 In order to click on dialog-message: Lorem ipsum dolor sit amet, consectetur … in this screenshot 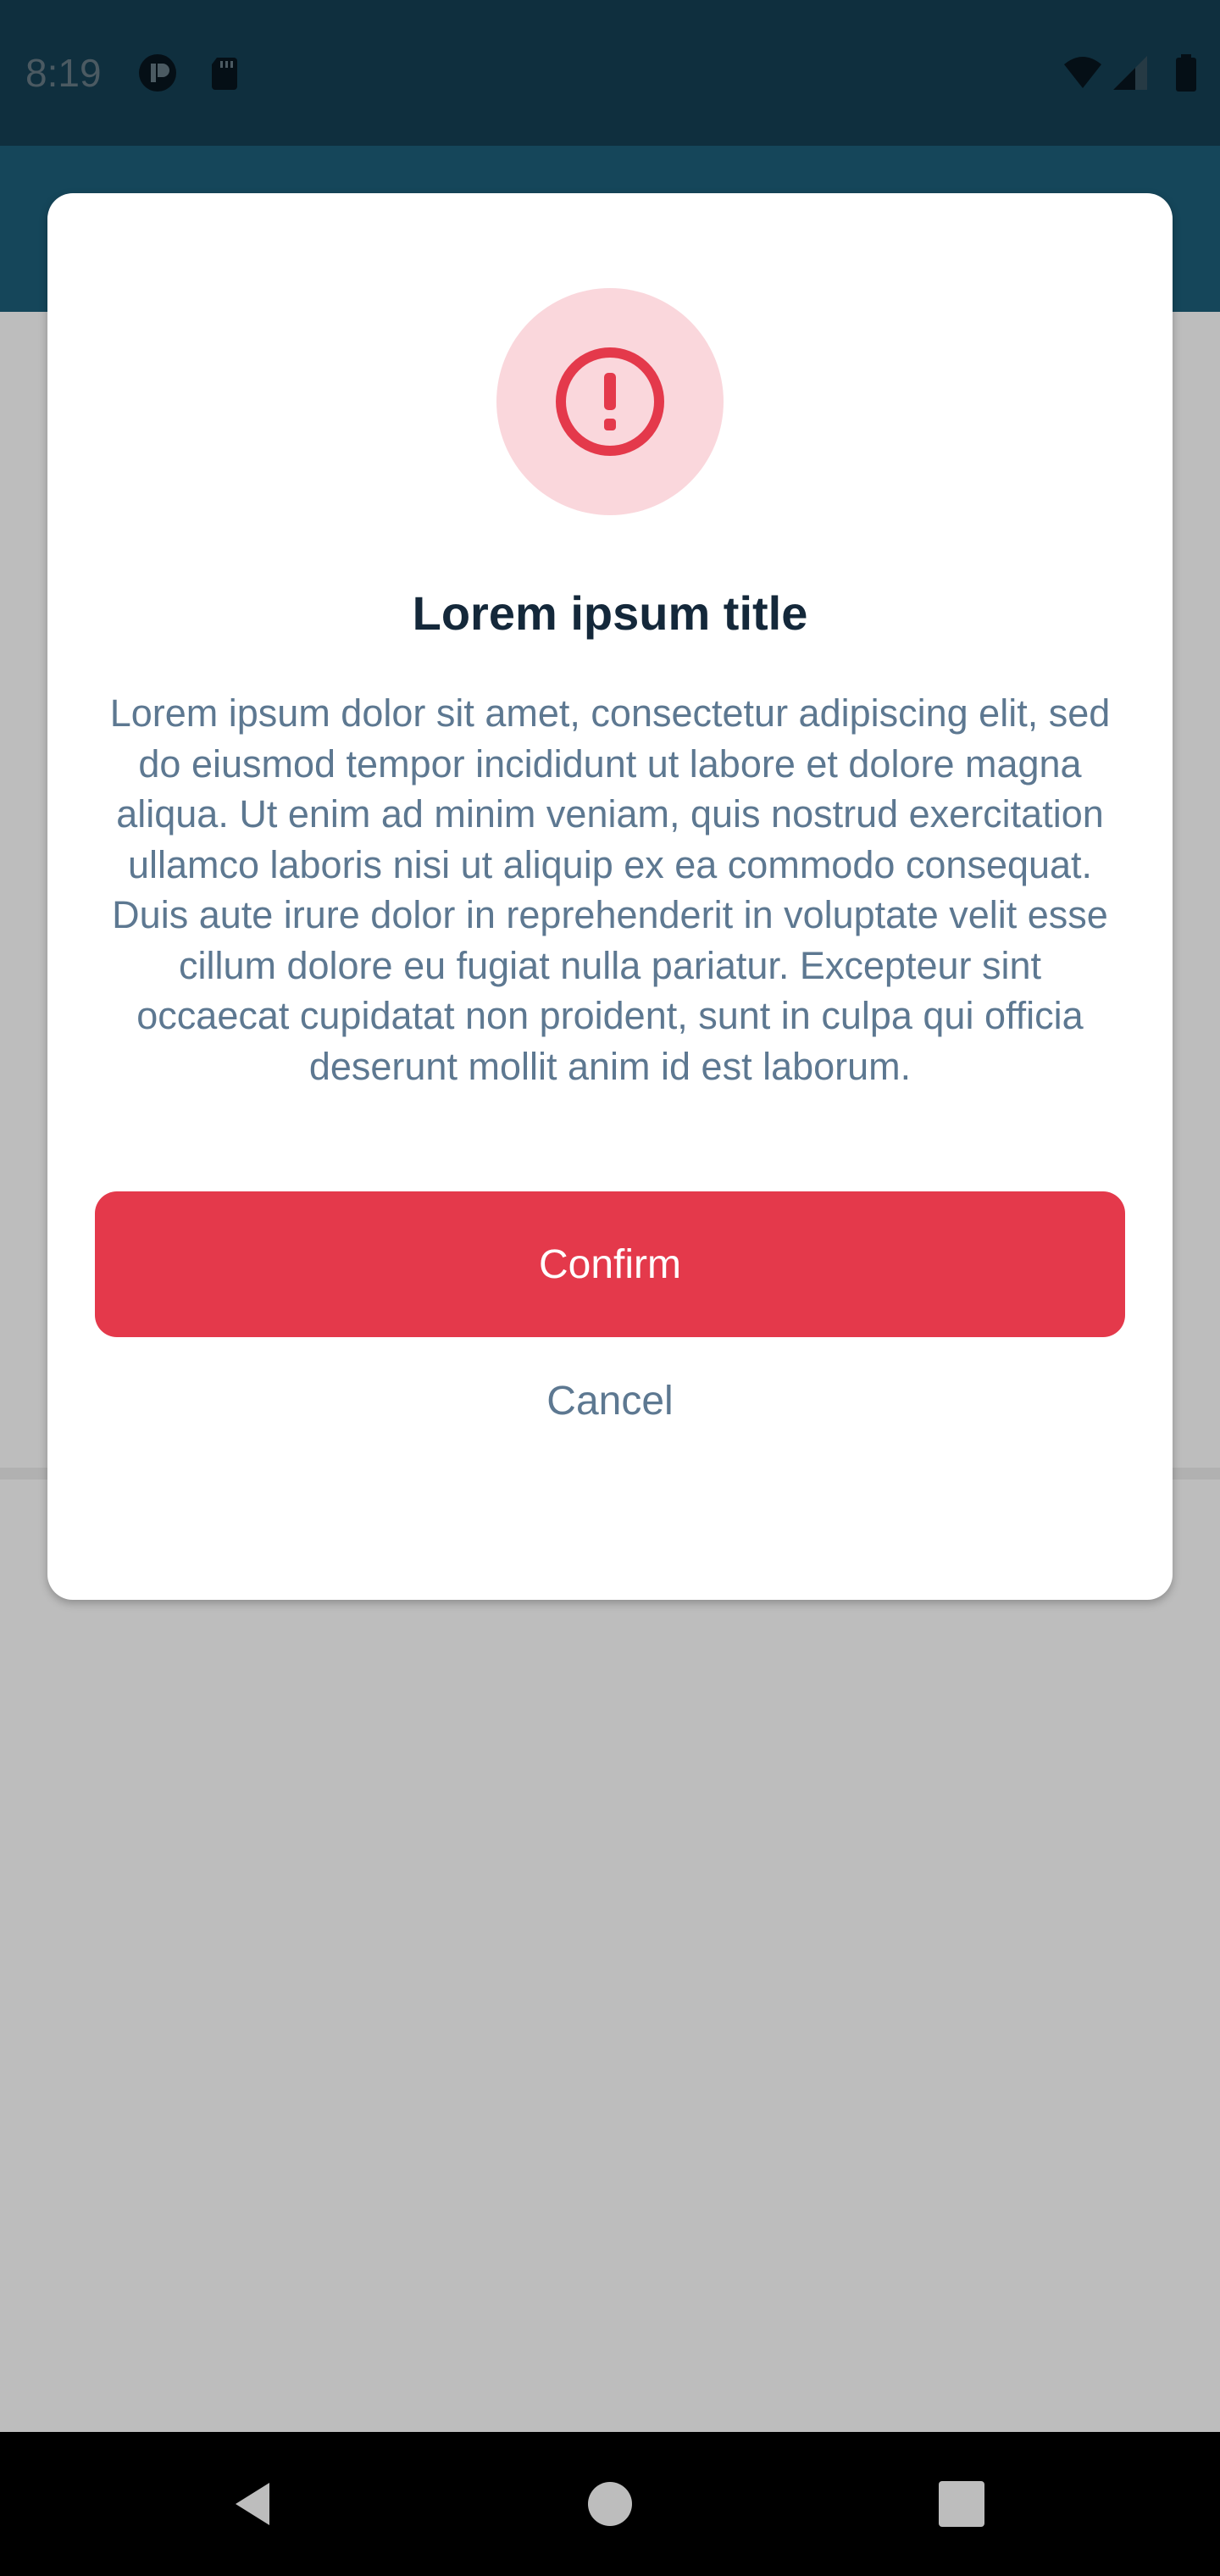, I will do `click(610, 889)`.